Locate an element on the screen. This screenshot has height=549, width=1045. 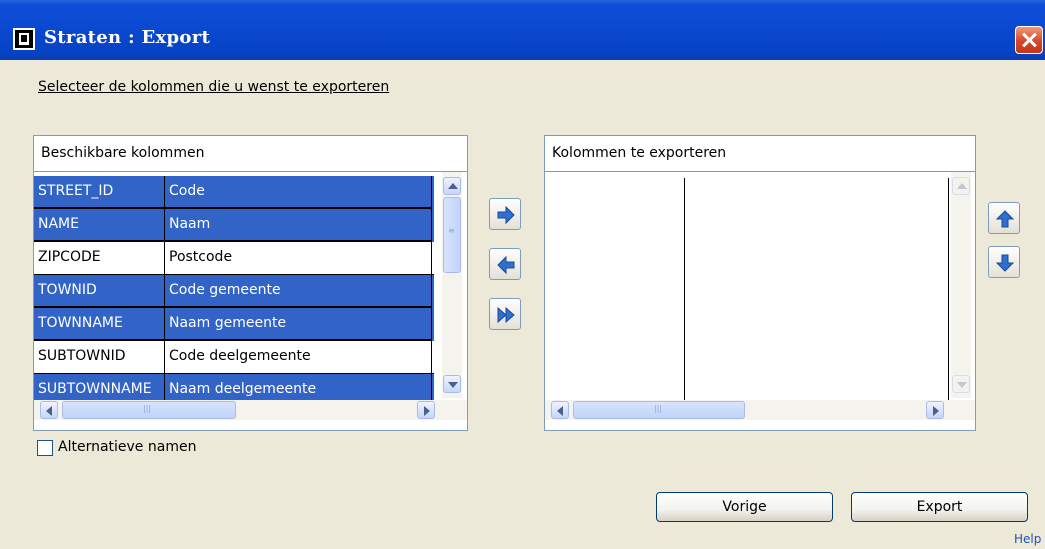
available-columns-header: Beschikbare kolommen is located at coordinates (250, 153).